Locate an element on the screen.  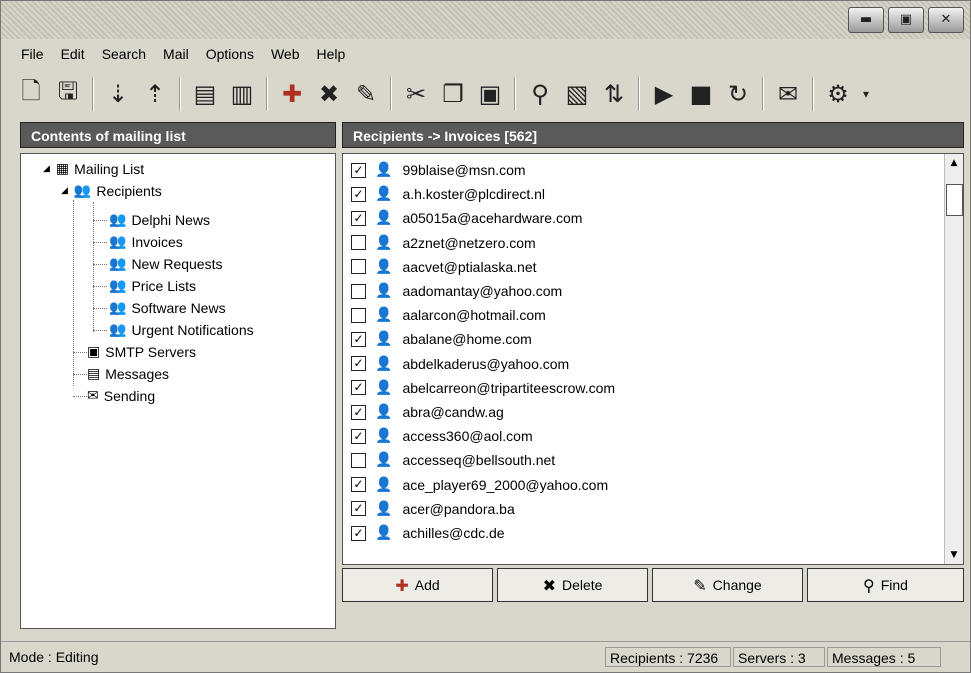
export-icon: ⇡ is located at coordinates (155, 94).